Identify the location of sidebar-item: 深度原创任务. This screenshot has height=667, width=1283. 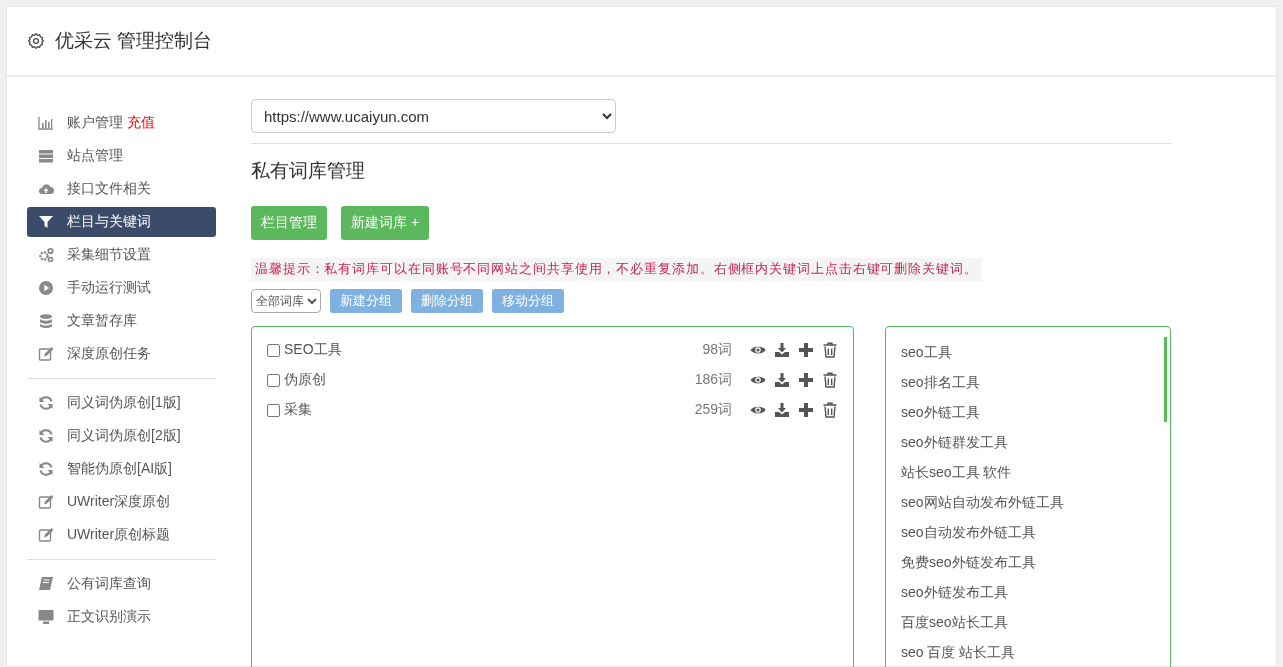
(121, 354).